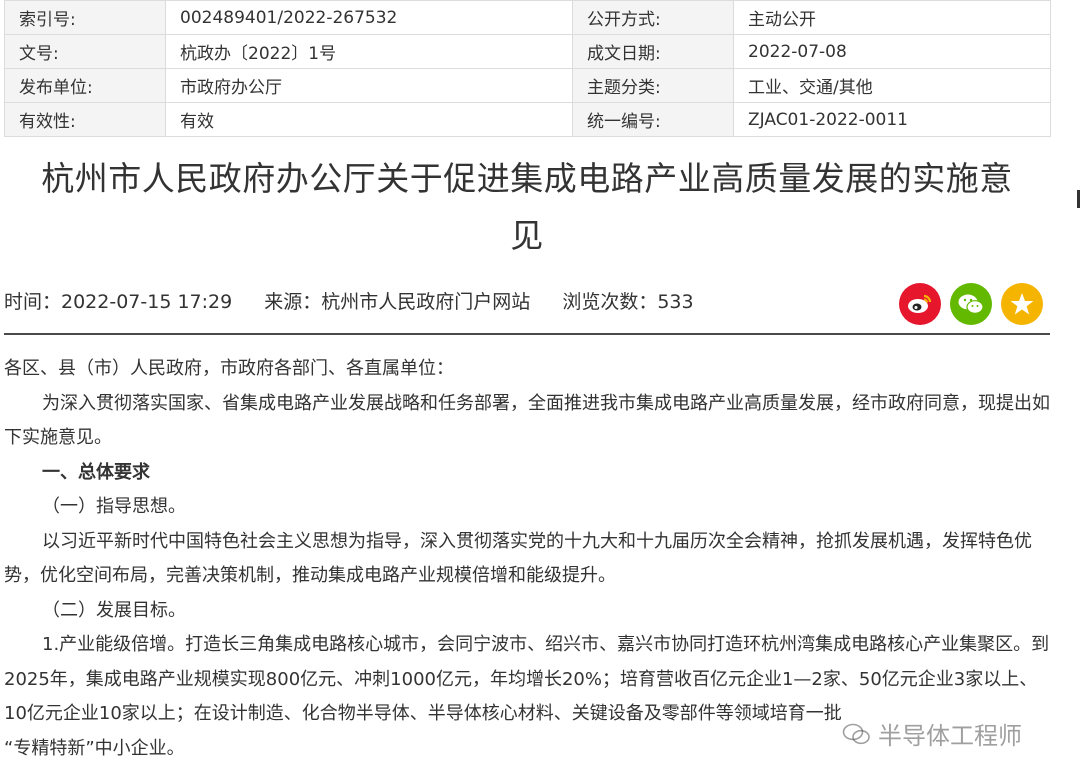  What do you see at coordinates (892, 85) in the screenshot?
I see `meta-value: 工业、交通/其他` at bounding box center [892, 85].